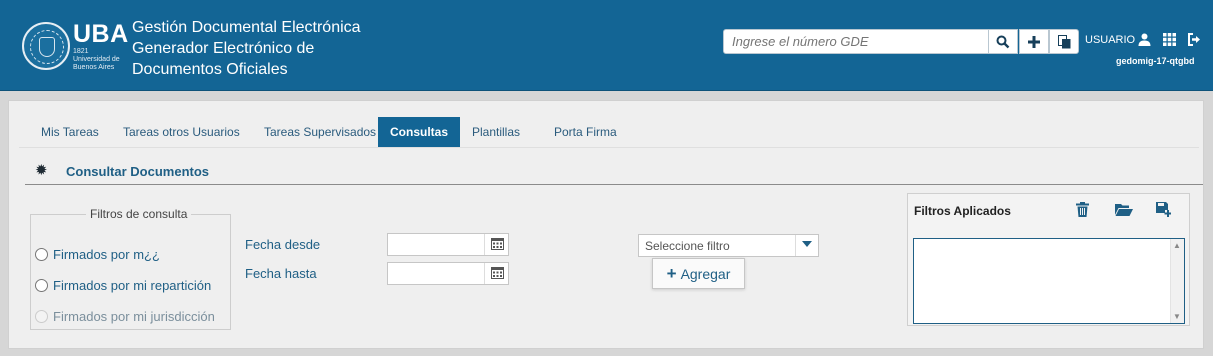 The height and width of the screenshot is (356, 1213). I want to click on logout-icon, so click(1194, 42).